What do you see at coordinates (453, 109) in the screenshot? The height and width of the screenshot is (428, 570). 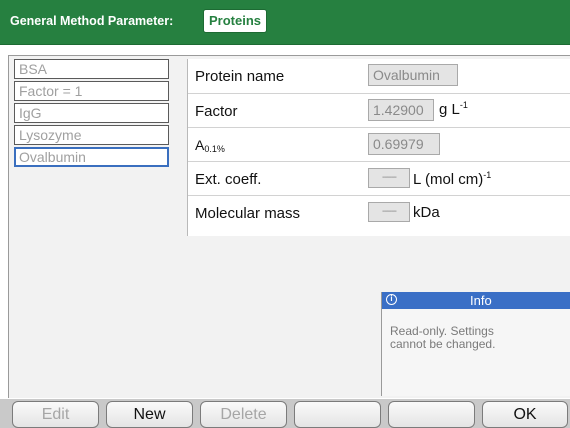 I see `factor-unit: g L-1` at bounding box center [453, 109].